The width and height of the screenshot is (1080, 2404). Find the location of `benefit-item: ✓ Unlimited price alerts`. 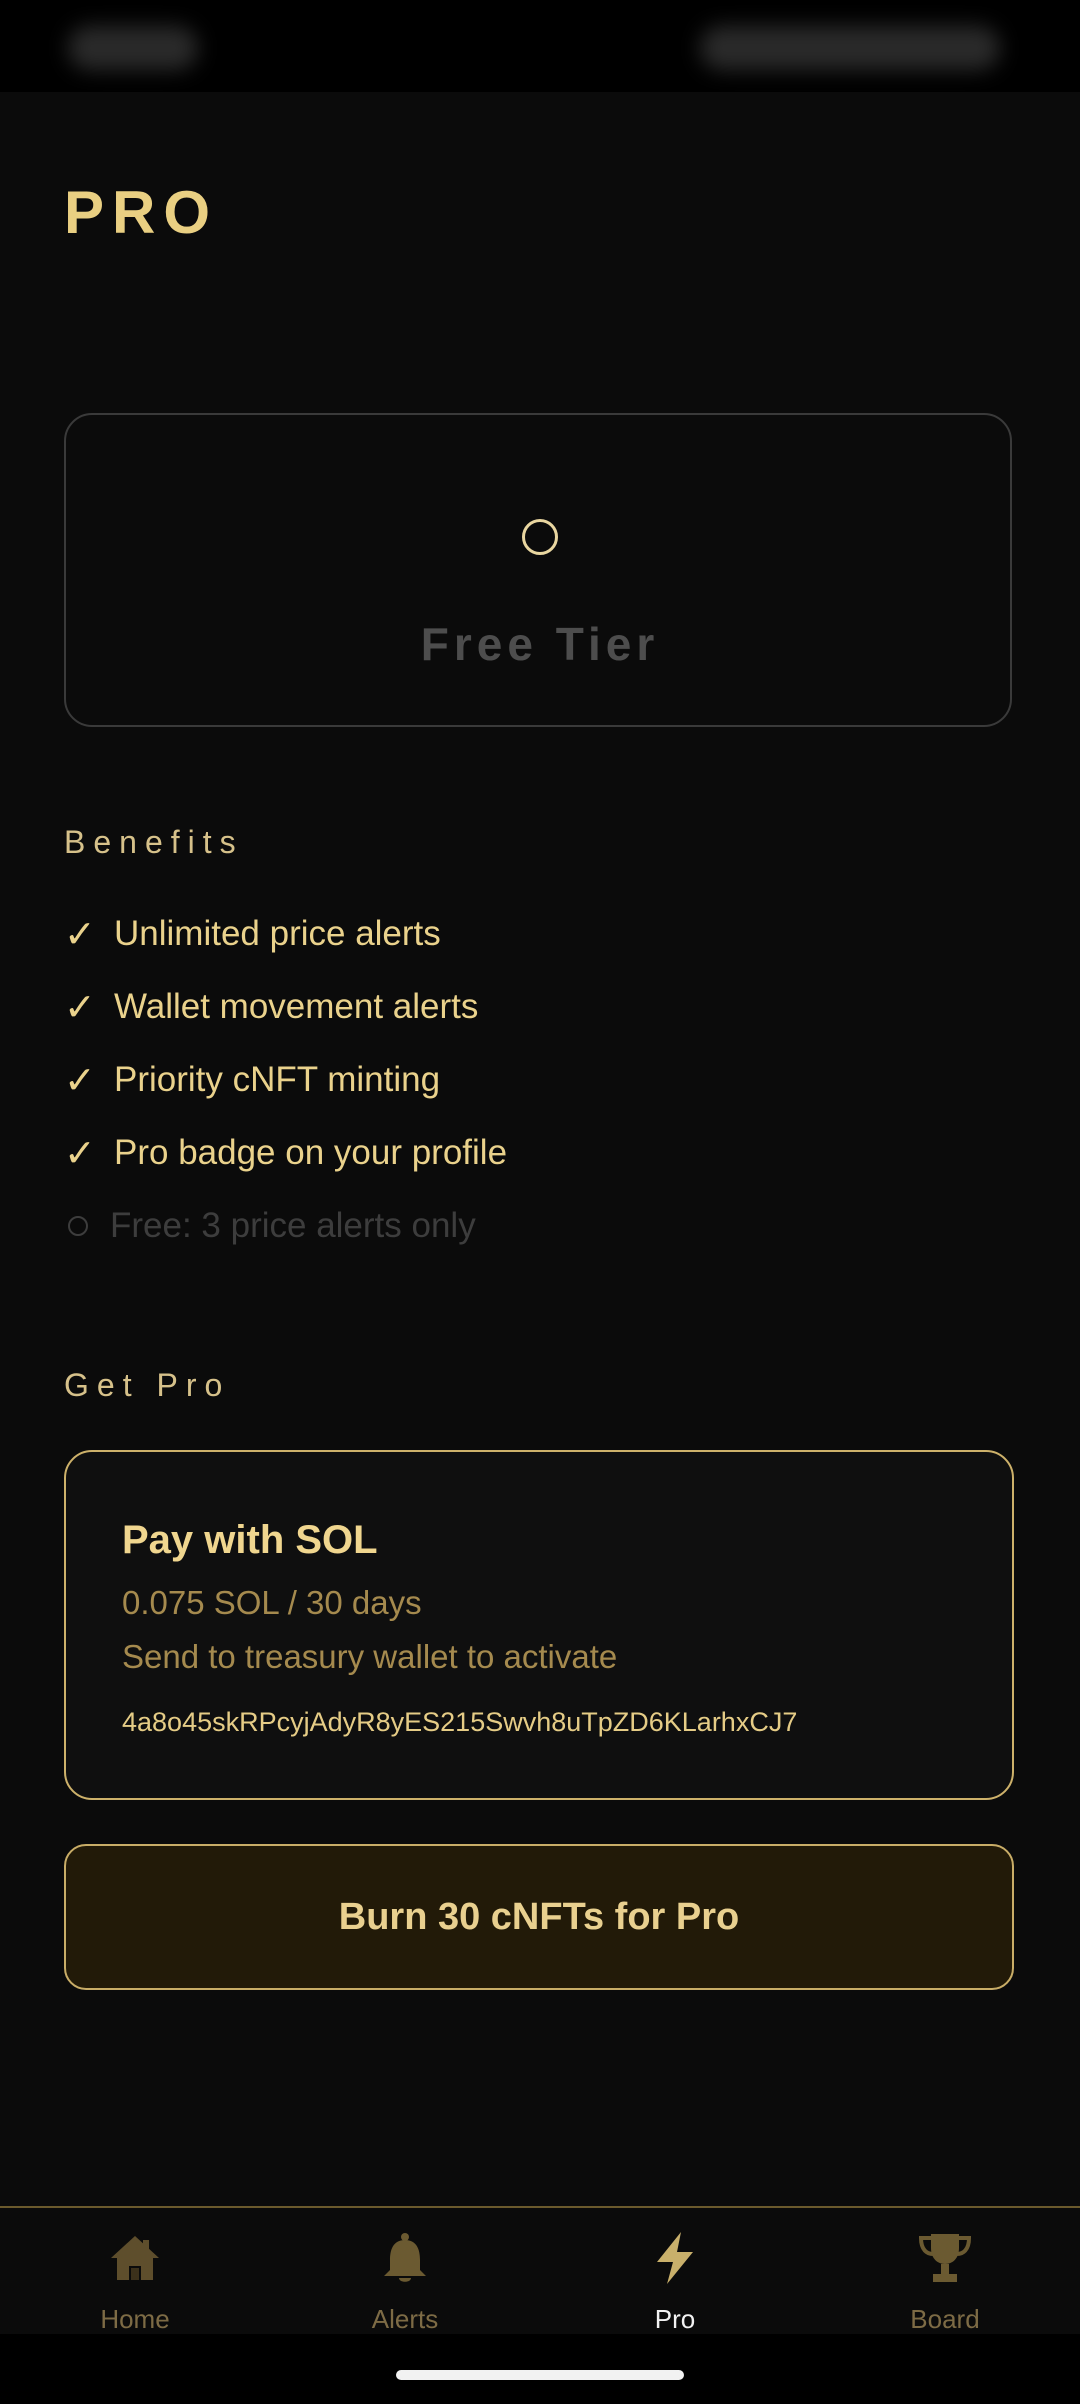

benefit-item: ✓ Unlimited price alerts is located at coordinates (252, 934).